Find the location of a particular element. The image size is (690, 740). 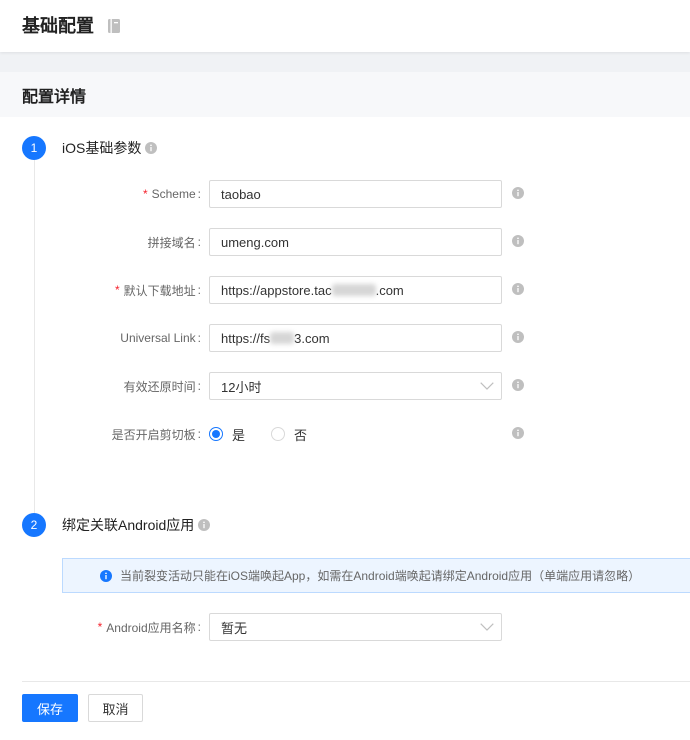

form-row-download-url: * 默认下载地址 : https://appstore.tac .com is located at coordinates (345, 290).